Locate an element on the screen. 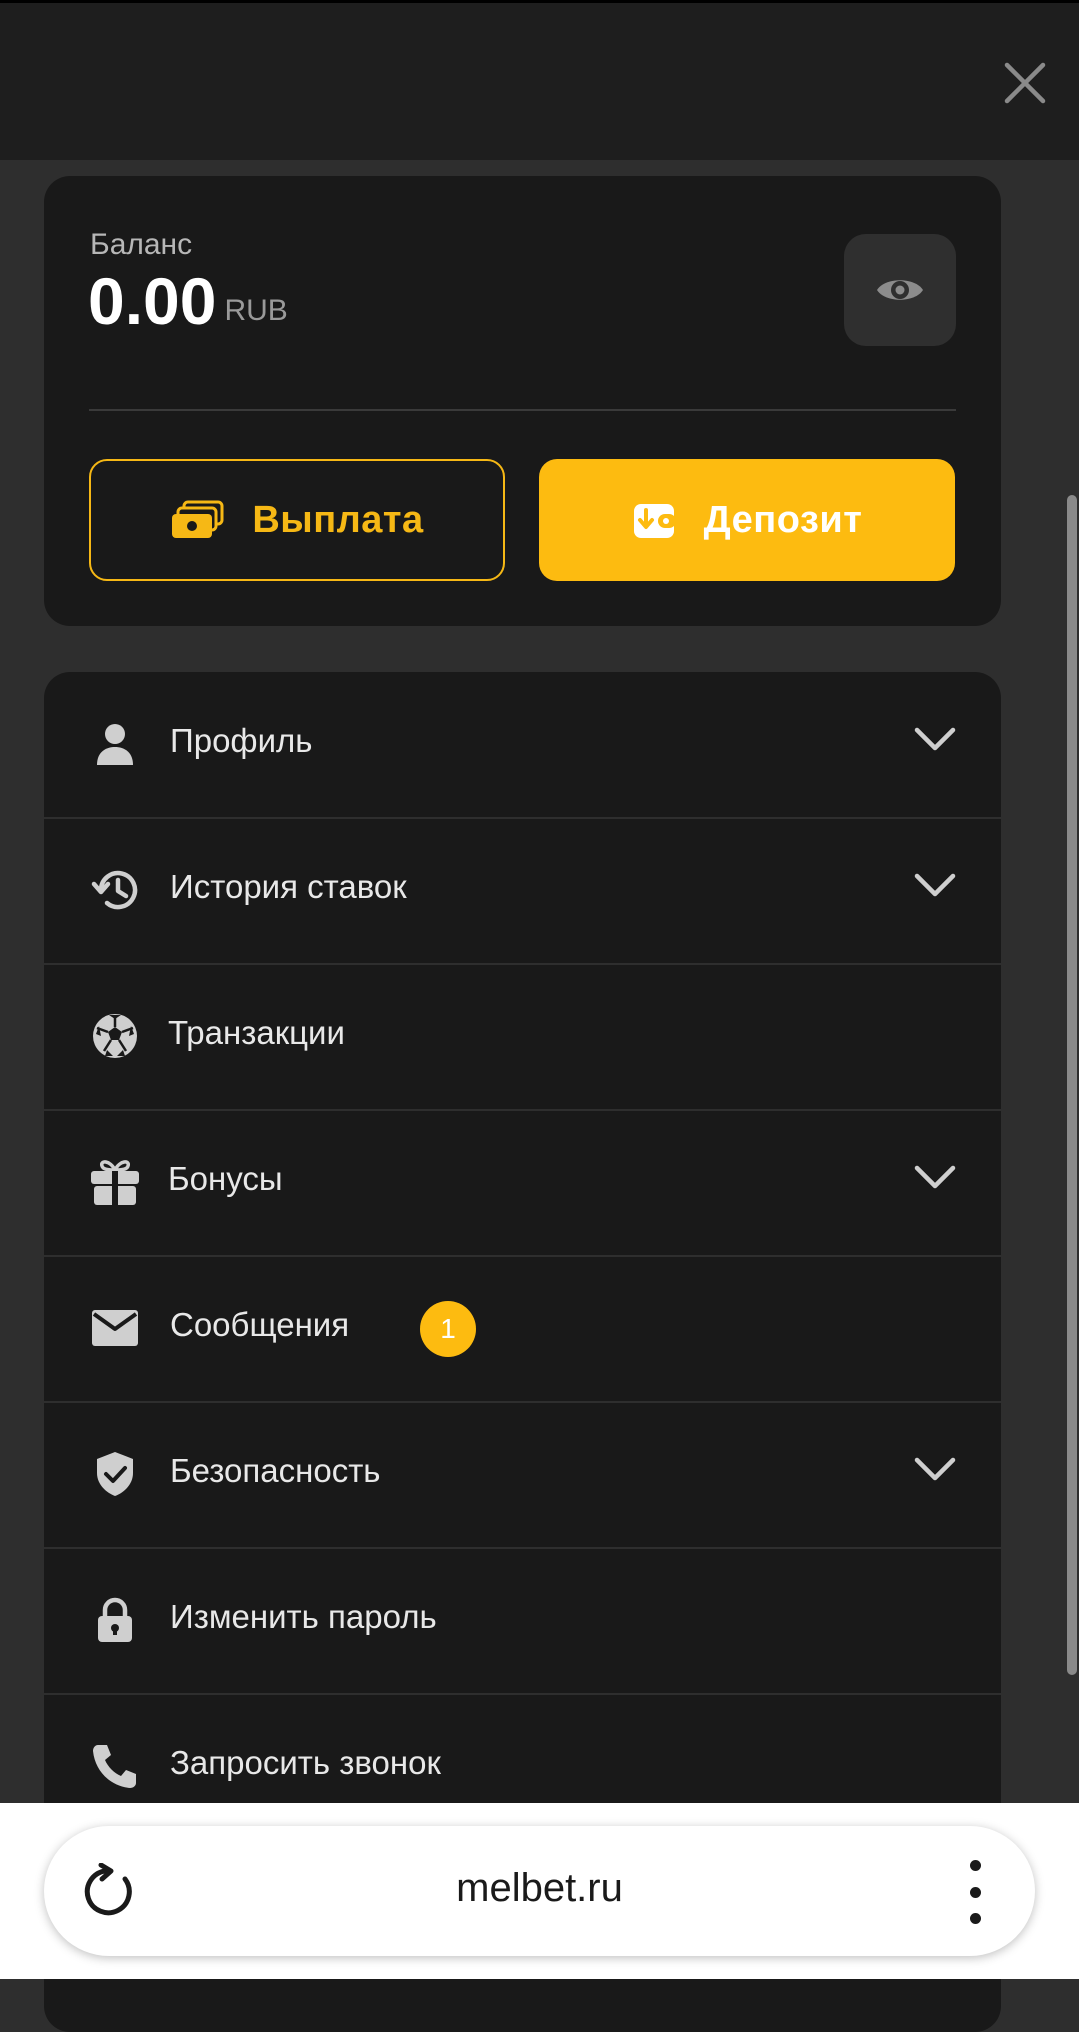  balance-value: 0.00 RUB is located at coordinates (188, 301).